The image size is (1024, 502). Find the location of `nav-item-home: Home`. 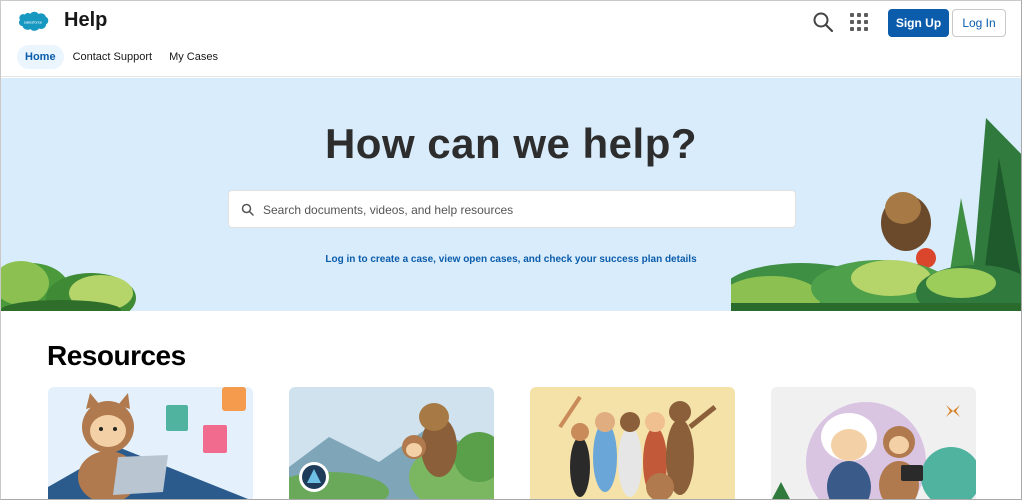

nav-item-home: Home is located at coordinates (40, 57).